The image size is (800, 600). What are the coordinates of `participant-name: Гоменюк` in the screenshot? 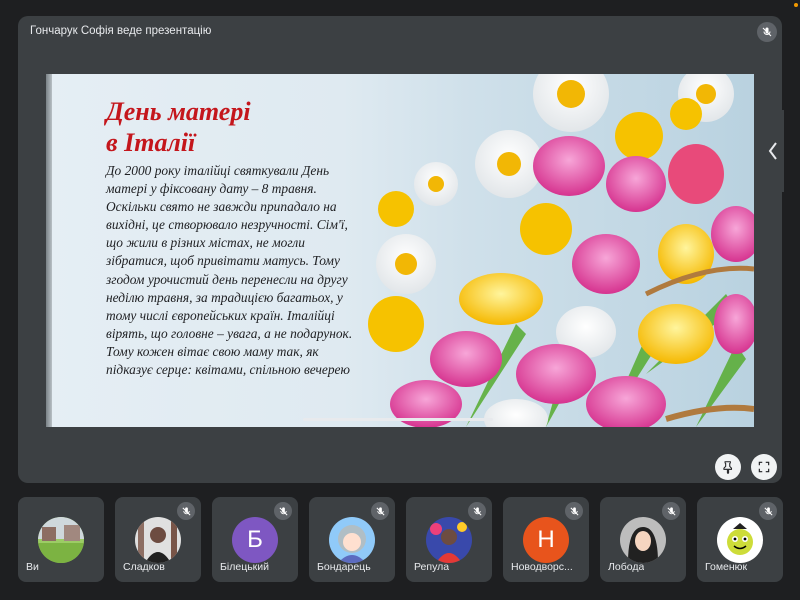 It's located at (726, 567).